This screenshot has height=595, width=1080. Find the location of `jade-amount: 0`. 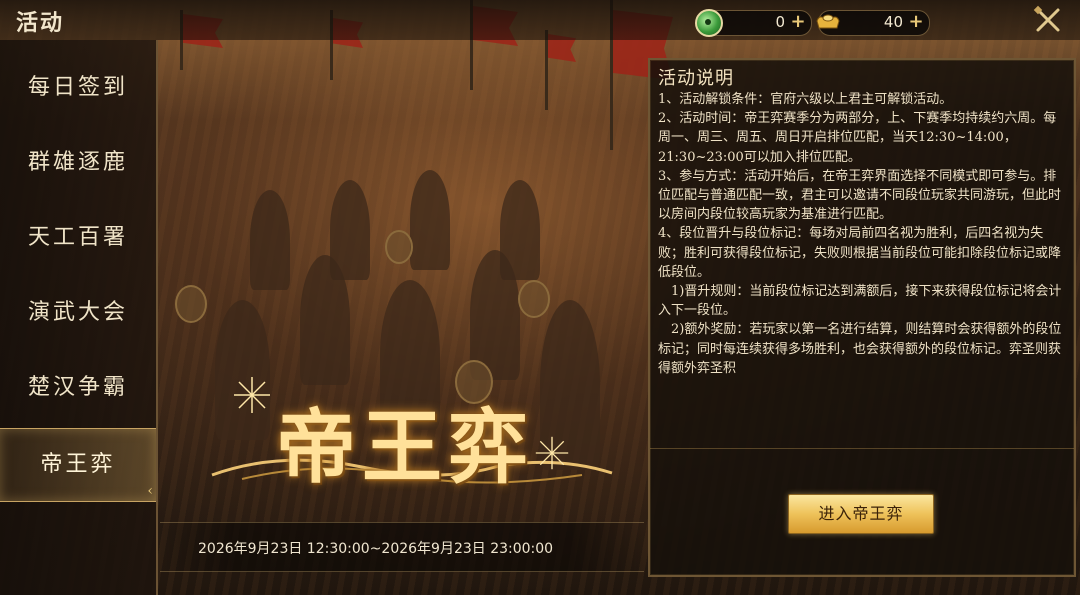

jade-amount: 0 is located at coordinates (780, 22).